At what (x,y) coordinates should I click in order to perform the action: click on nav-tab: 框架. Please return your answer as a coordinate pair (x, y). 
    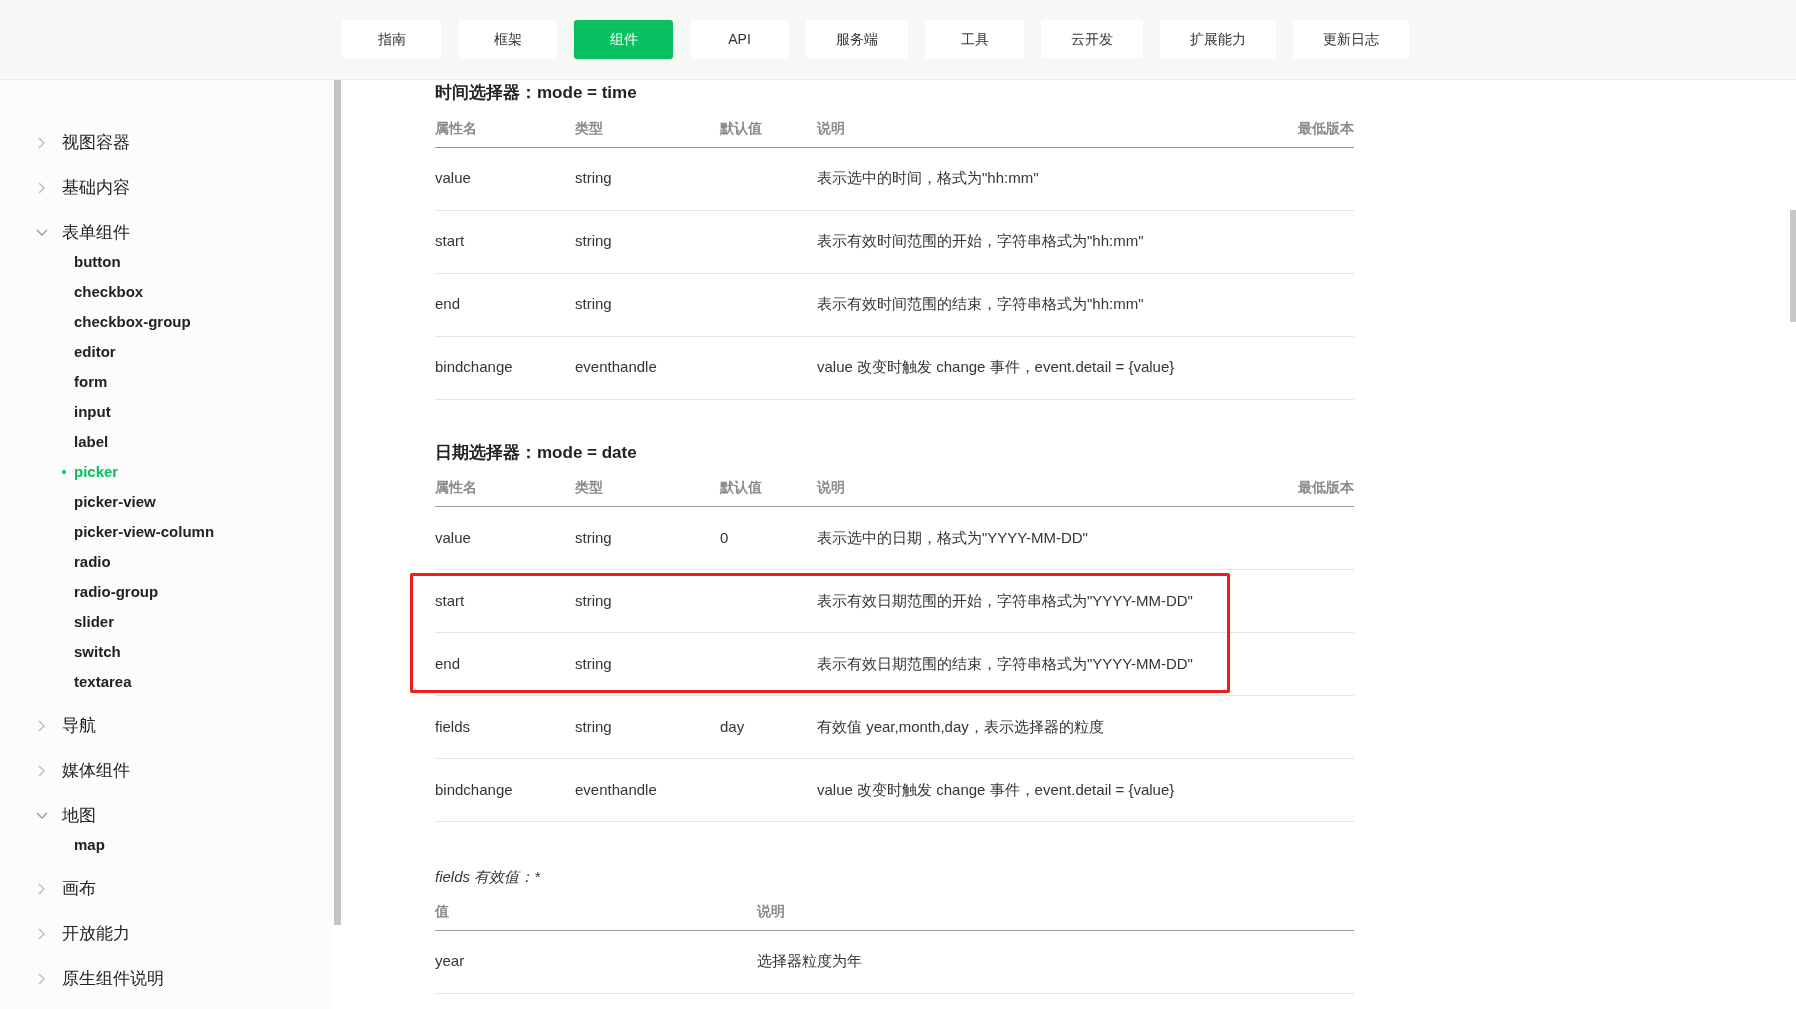
    Looking at the image, I should click on (507, 39).